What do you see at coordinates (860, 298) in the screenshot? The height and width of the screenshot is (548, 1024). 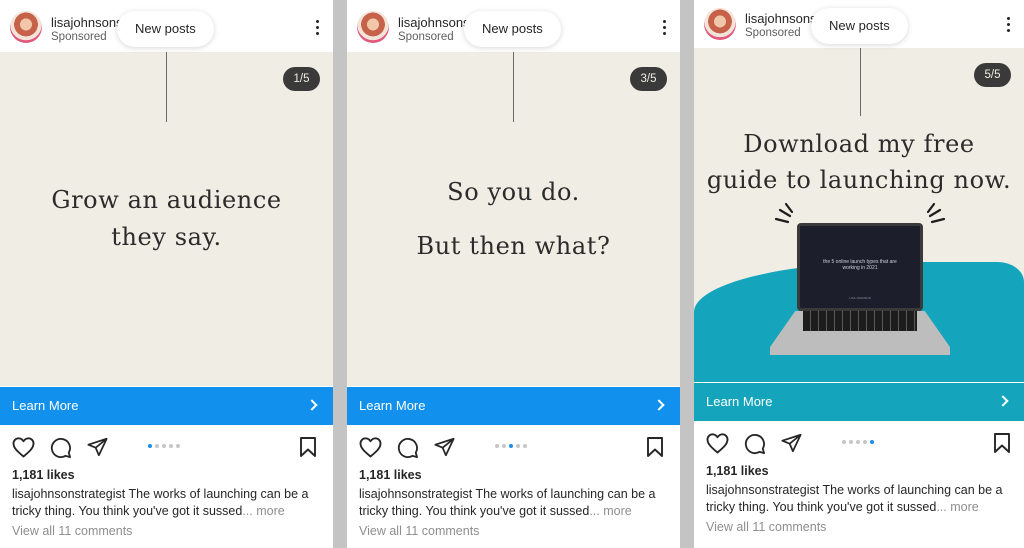 I see `laptop-screen-brand: LISA JOHNSON` at bounding box center [860, 298].